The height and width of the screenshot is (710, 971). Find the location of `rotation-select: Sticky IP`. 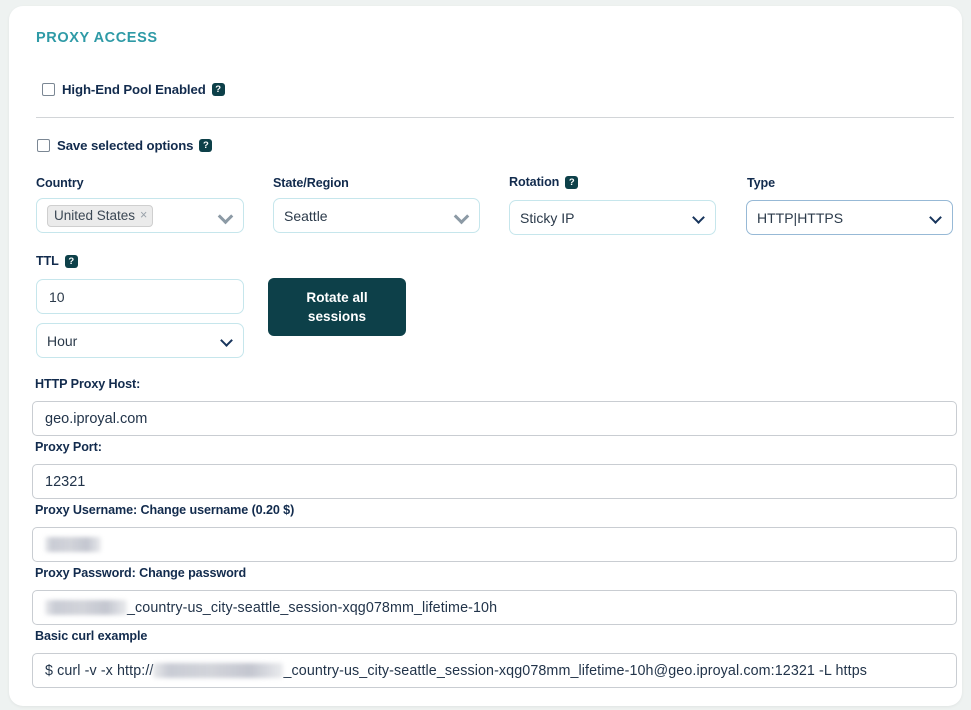

rotation-select: Sticky IP is located at coordinates (612, 217).